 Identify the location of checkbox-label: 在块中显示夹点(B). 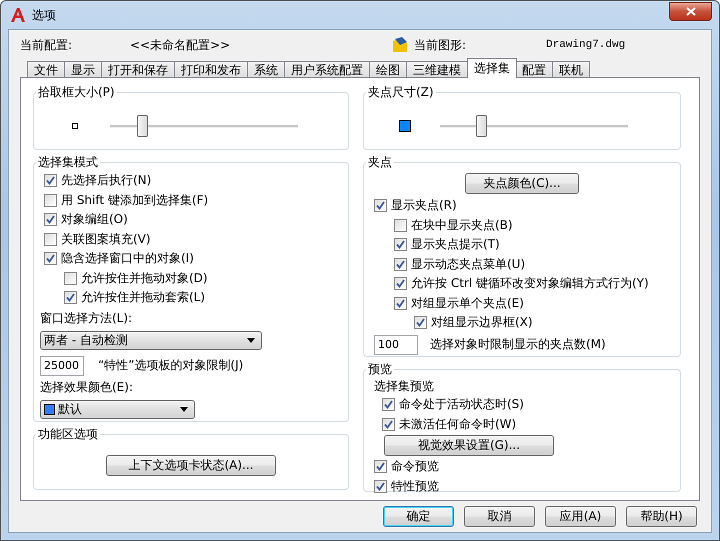
(462, 225).